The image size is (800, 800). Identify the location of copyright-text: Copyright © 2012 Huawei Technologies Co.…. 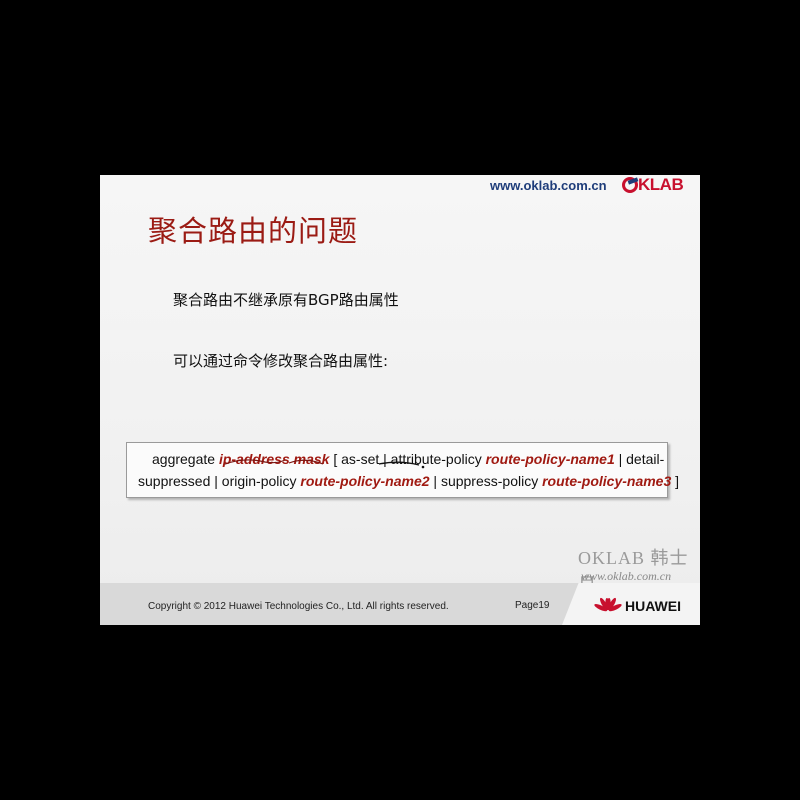
(298, 606).